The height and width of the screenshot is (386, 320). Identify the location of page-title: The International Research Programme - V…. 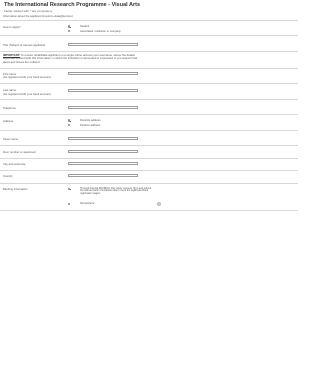
(72, 5).